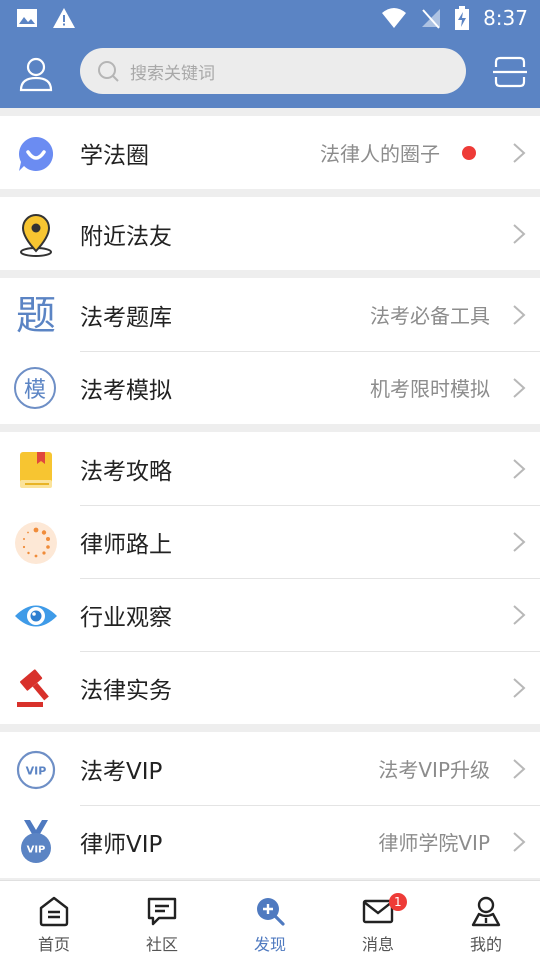 The height and width of the screenshot is (960, 540). Describe the element at coordinates (27, 18) in the screenshot. I see `image-icon` at that location.